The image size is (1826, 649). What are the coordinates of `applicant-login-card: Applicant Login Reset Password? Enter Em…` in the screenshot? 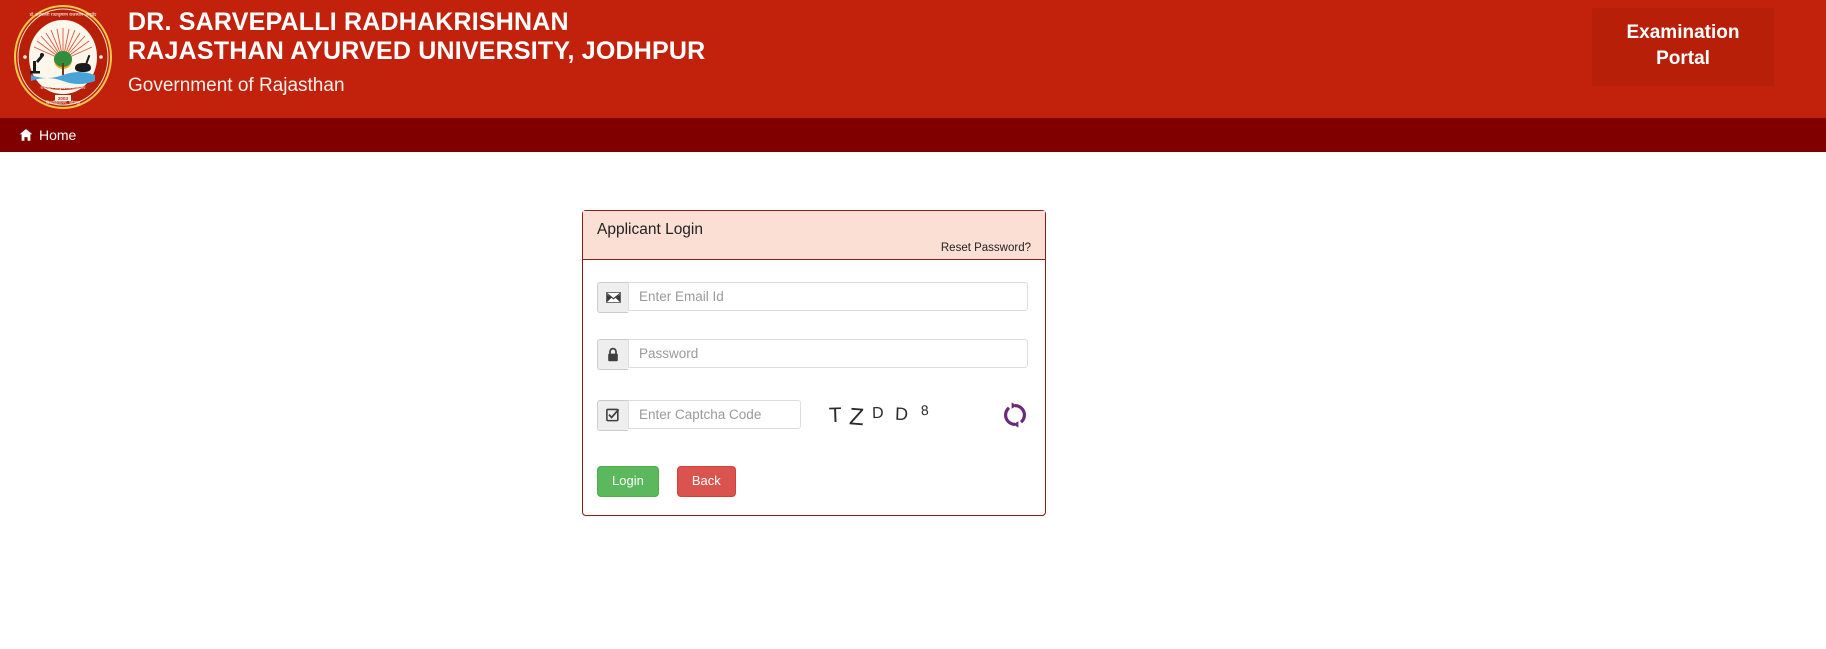 It's located at (814, 363).